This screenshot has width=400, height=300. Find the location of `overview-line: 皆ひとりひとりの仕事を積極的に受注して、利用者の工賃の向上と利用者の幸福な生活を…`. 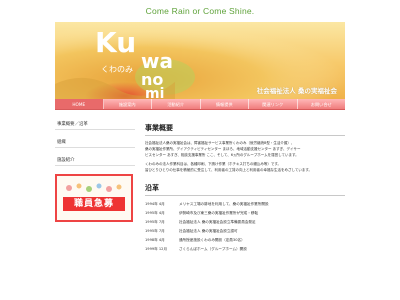

overview-line: 皆ひとりひとりの仕事を積極的に受注して、利用者の工賃の向上と利用者の幸福な生活を… is located at coordinates (229, 170).